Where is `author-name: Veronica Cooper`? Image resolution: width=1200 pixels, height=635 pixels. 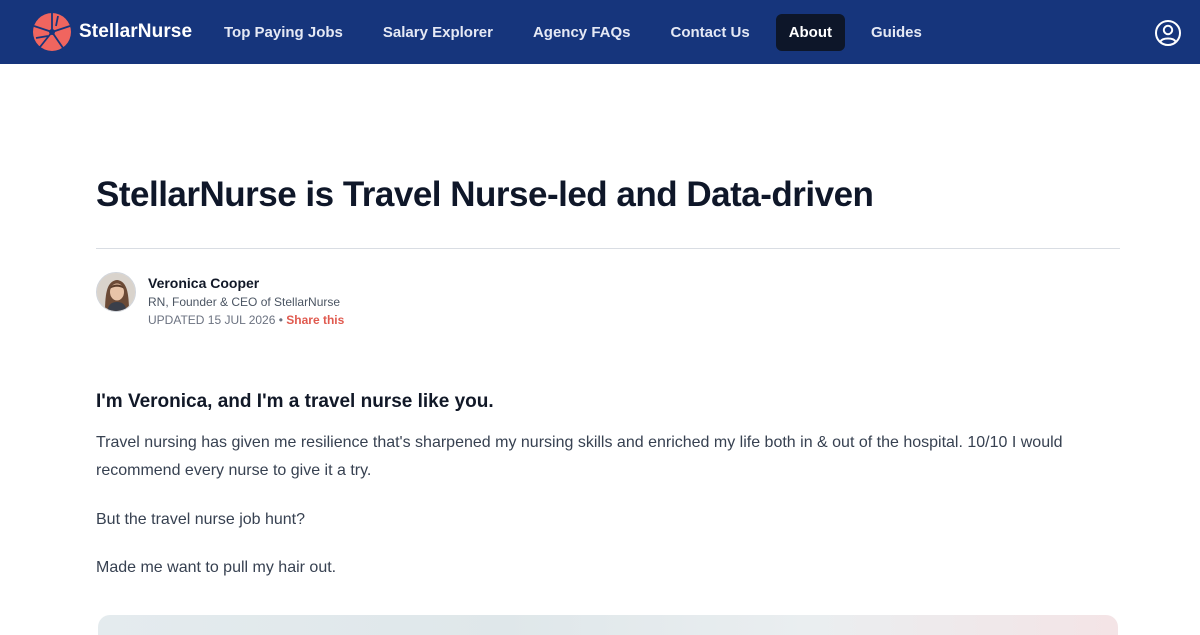 author-name: Veronica Cooper is located at coordinates (204, 283).